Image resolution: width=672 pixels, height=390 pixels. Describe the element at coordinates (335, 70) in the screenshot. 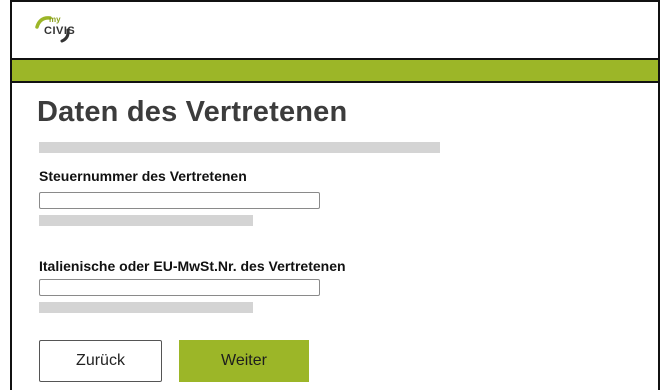

I see `accent-bar` at that location.